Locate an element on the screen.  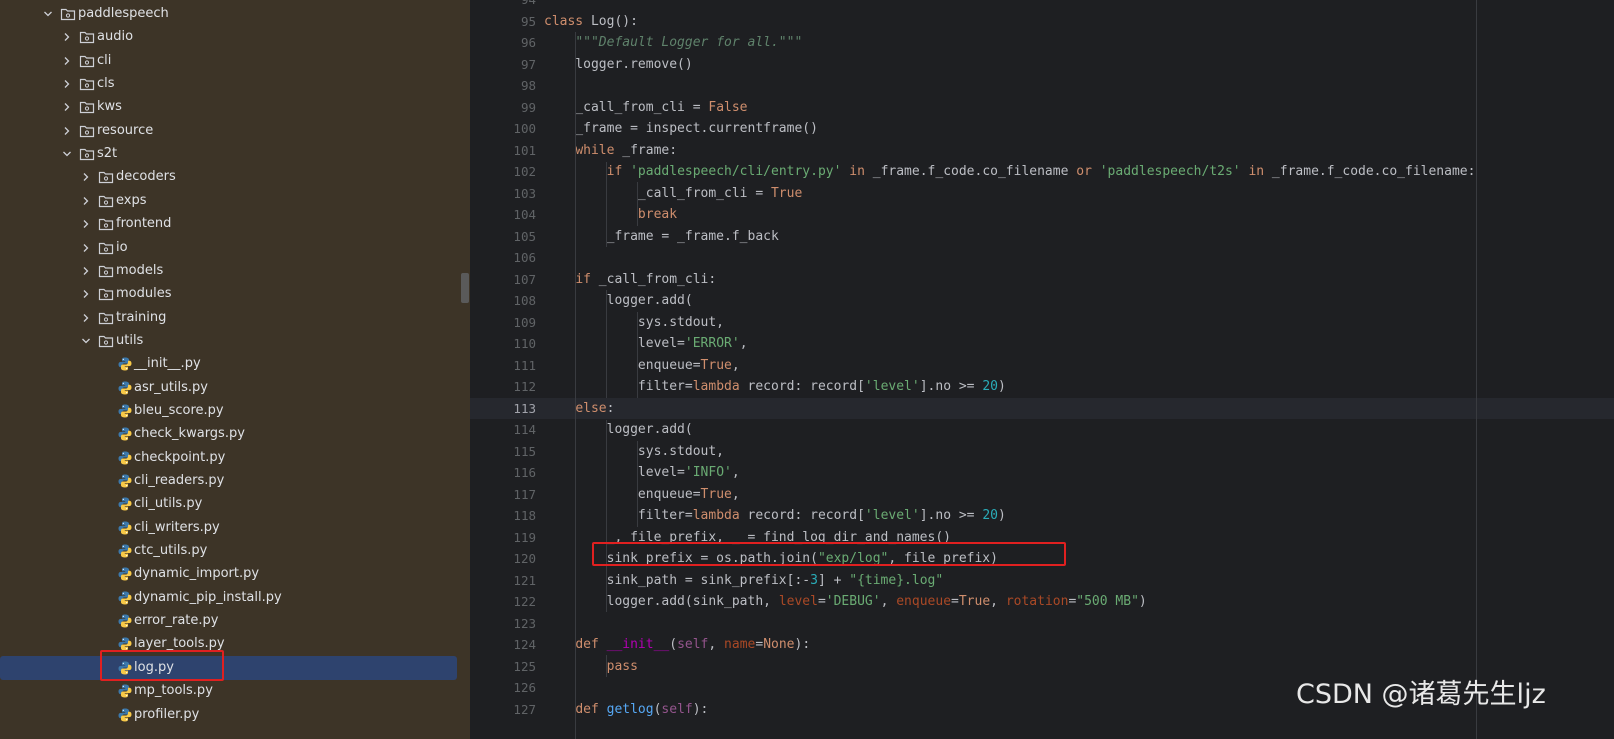
tree-file: profiler.py is located at coordinates (235, 715).